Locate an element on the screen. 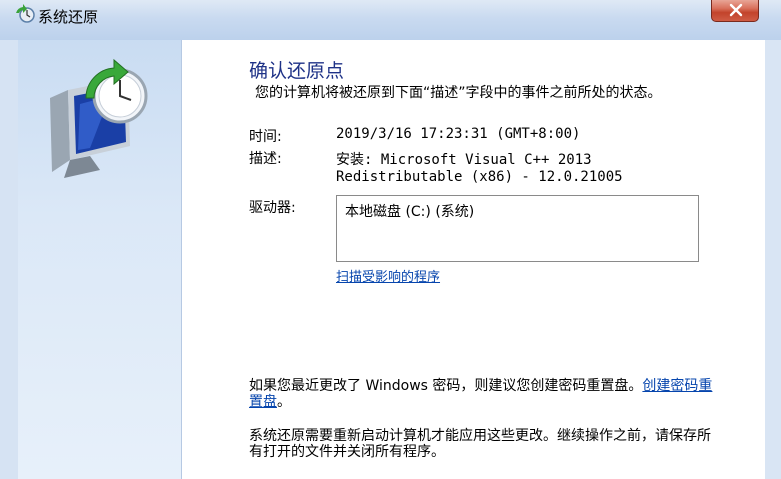 The width and height of the screenshot is (781, 479). password-reset-note: 如果您最近更改了 Windows 密码，则建议您创建密码重置盘。创建密码重置盘。 is located at coordinates (484, 394).